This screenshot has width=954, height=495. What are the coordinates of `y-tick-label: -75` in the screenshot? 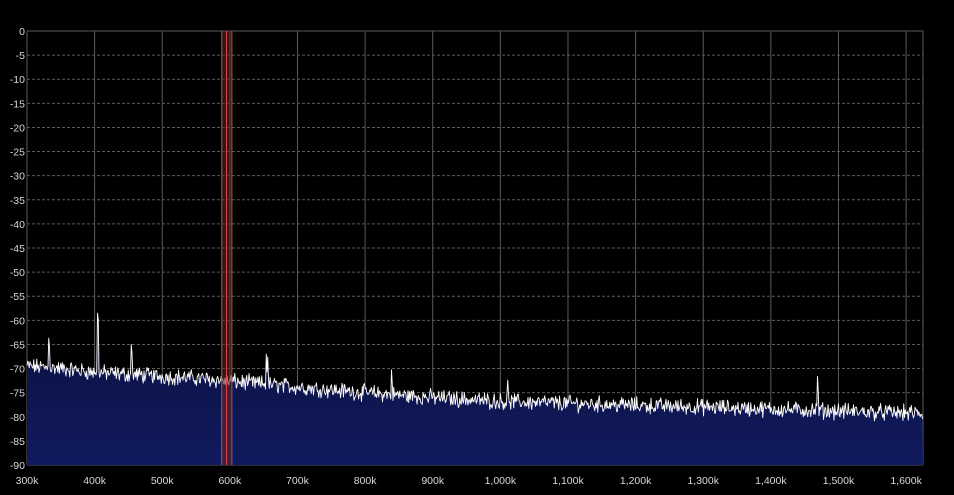 It's located at (17, 394).